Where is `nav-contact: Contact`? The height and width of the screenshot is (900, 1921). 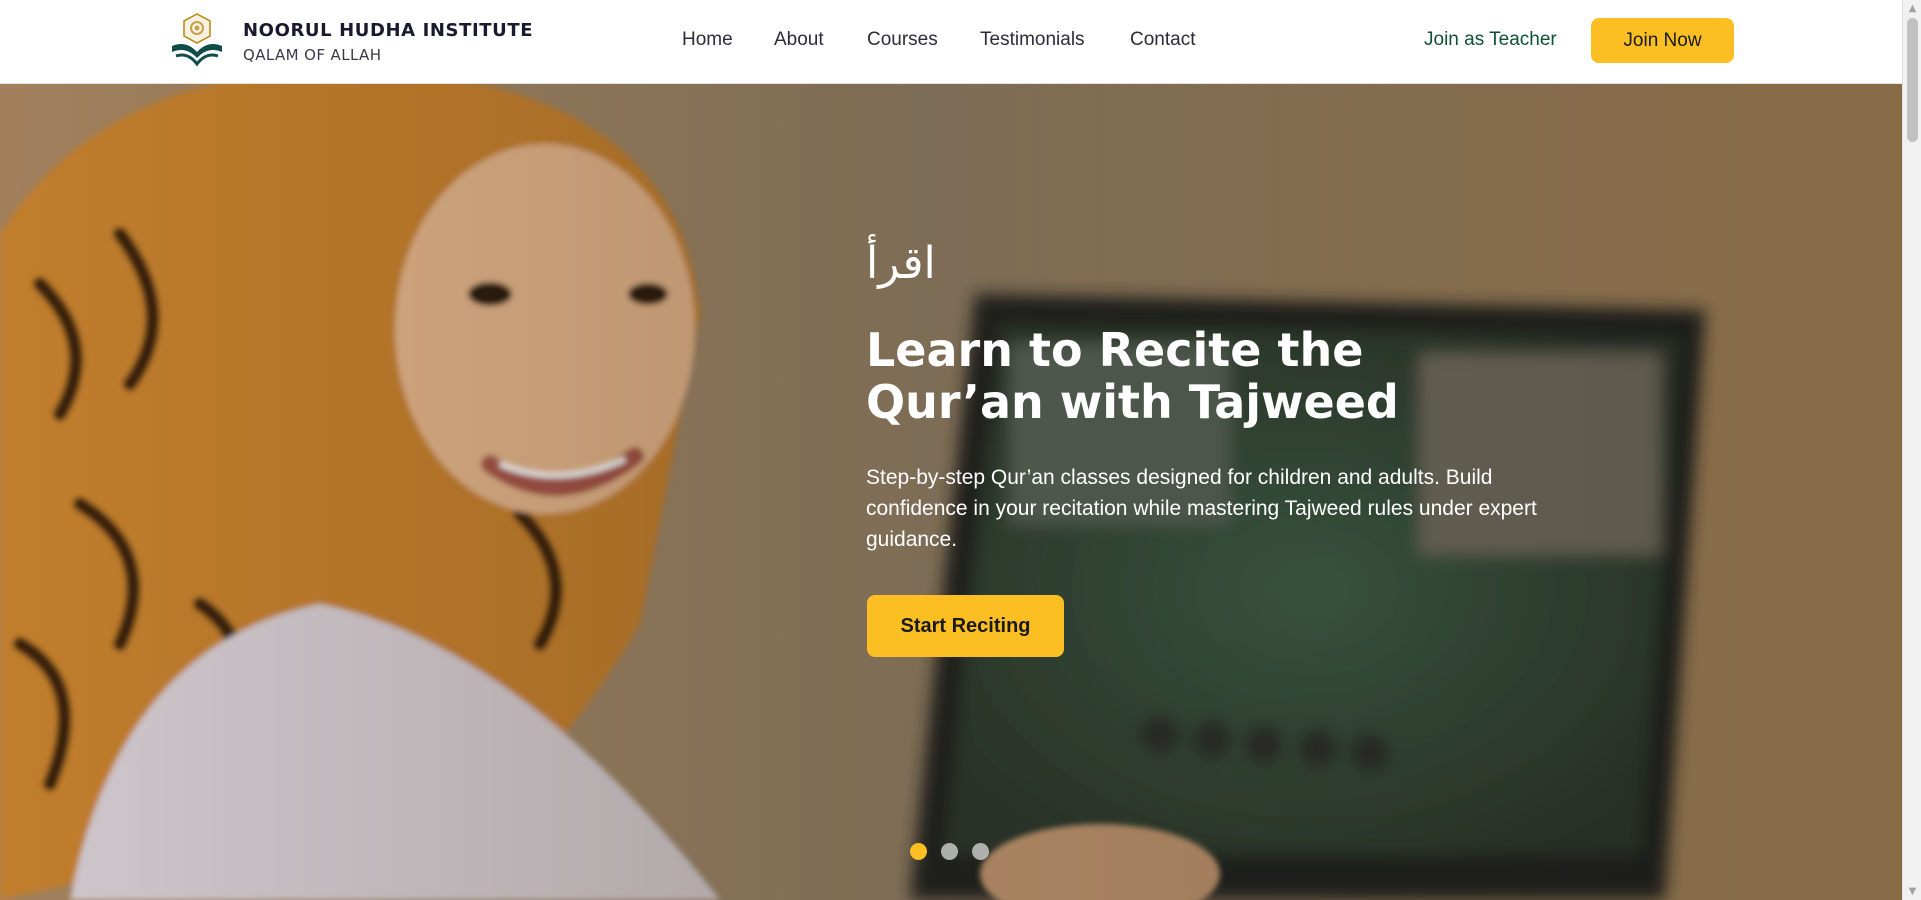
nav-contact: Contact is located at coordinates (1162, 40).